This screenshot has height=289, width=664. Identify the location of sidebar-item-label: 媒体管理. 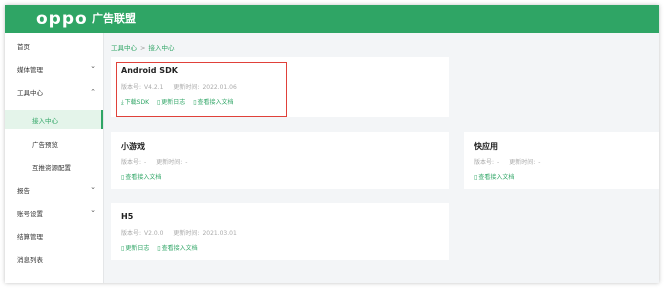
(30, 70).